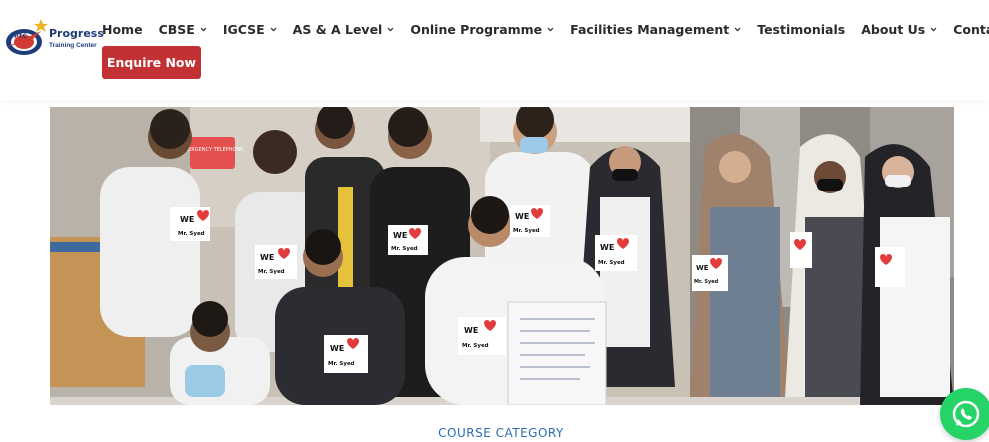 The width and height of the screenshot is (989, 442). What do you see at coordinates (73, 45) in the screenshot?
I see `brand-subtitle: Training Center` at bounding box center [73, 45].